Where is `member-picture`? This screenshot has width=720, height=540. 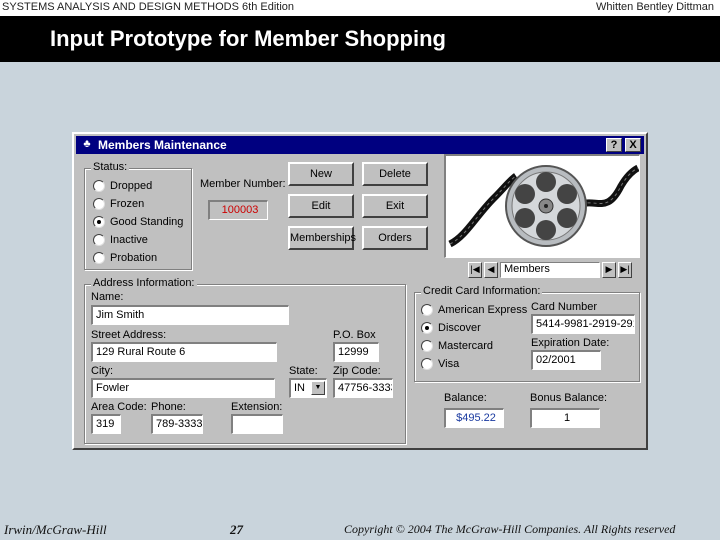 member-picture is located at coordinates (542, 206).